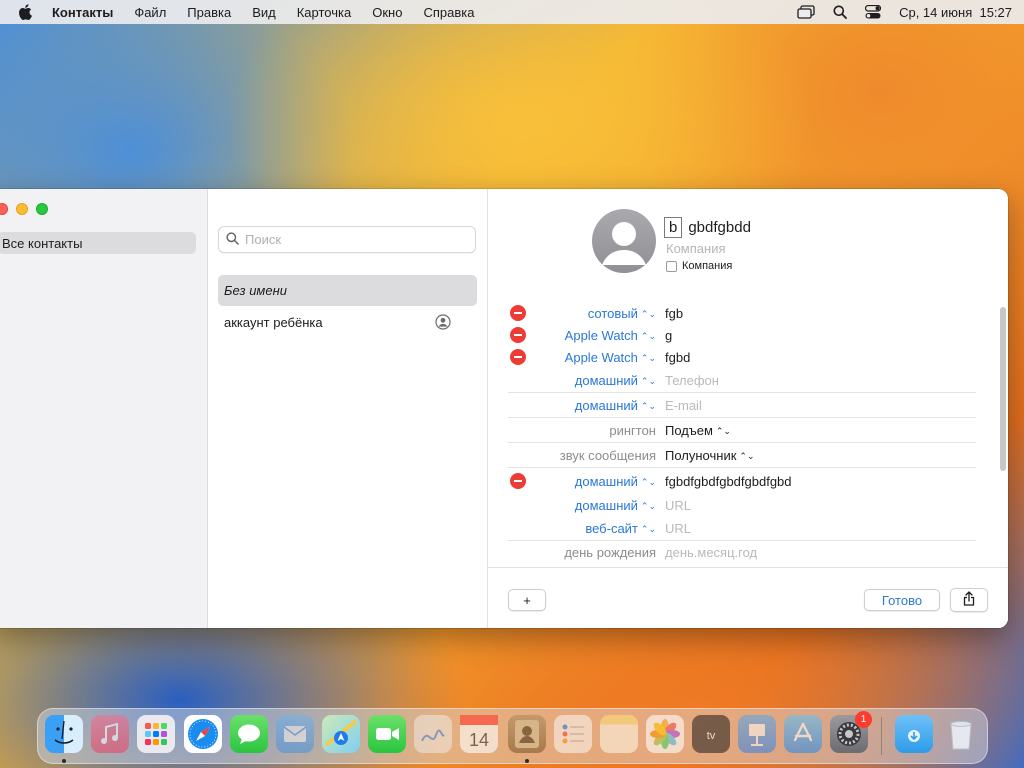 This screenshot has height=768, width=1024. Describe the element at coordinates (607, 455) in the screenshot. I see `field-label: звук сообщения` at that location.